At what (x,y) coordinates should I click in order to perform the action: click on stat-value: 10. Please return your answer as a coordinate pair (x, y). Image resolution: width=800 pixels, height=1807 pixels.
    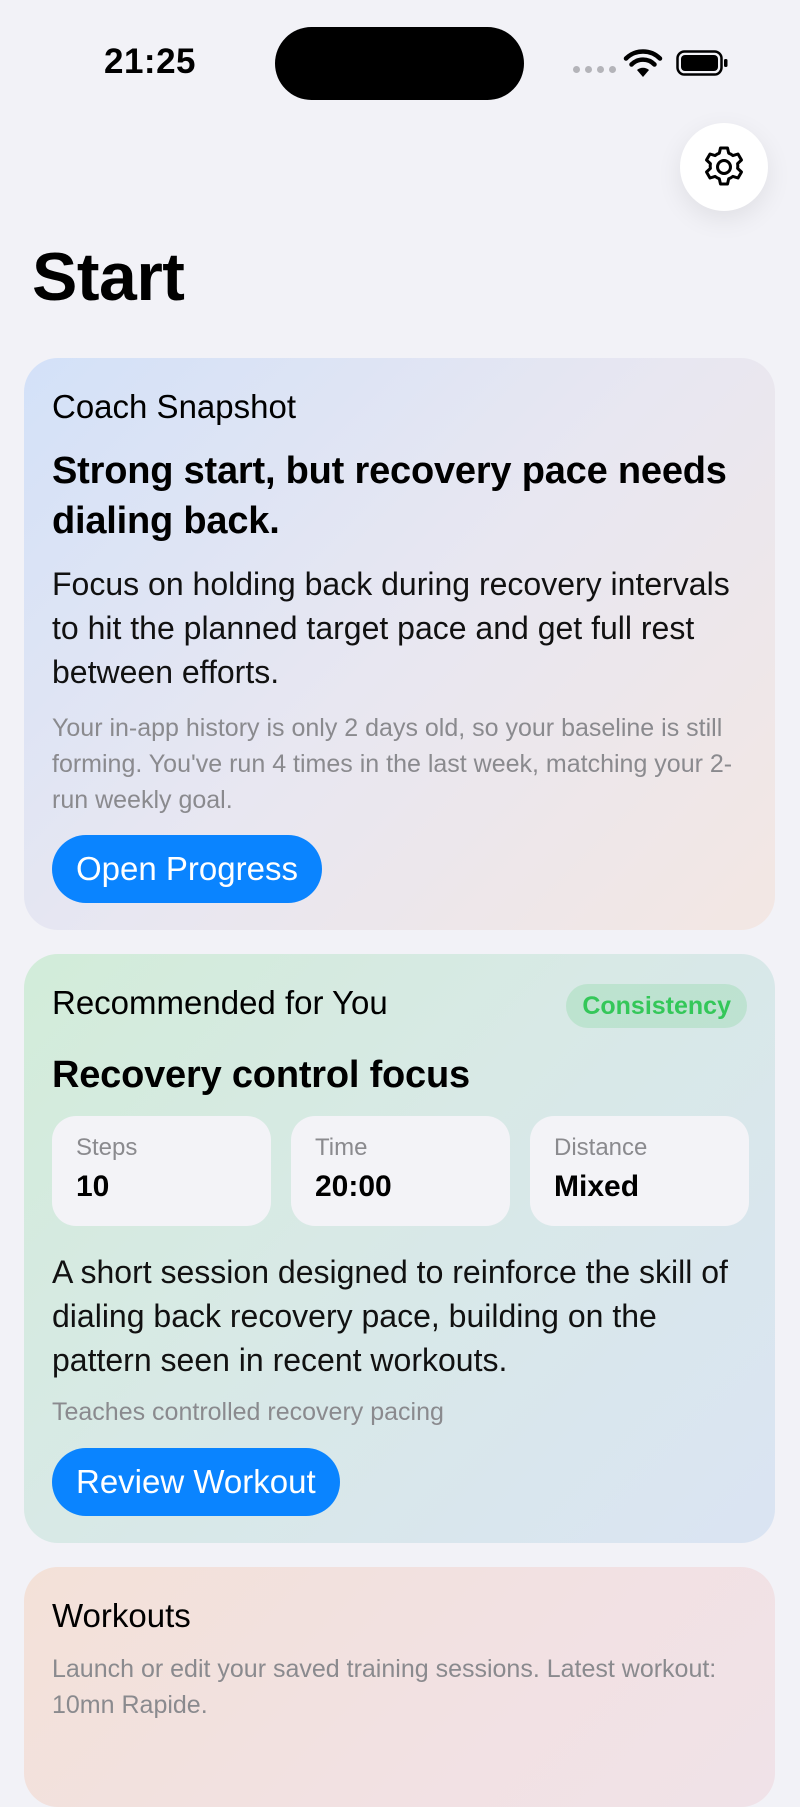
    Looking at the image, I should click on (93, 1186).